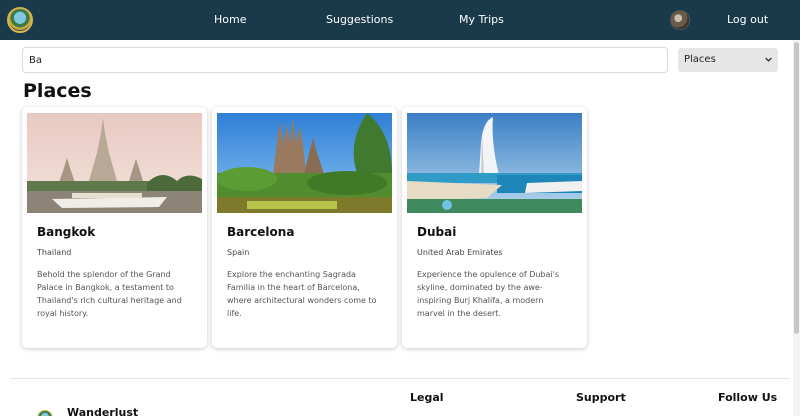 The height and width of the screenshot is (416, 800). Describe the element at coordinates (481, 20) in the screenshot. I see `nav-my-trips-link: My Trips` at that location.